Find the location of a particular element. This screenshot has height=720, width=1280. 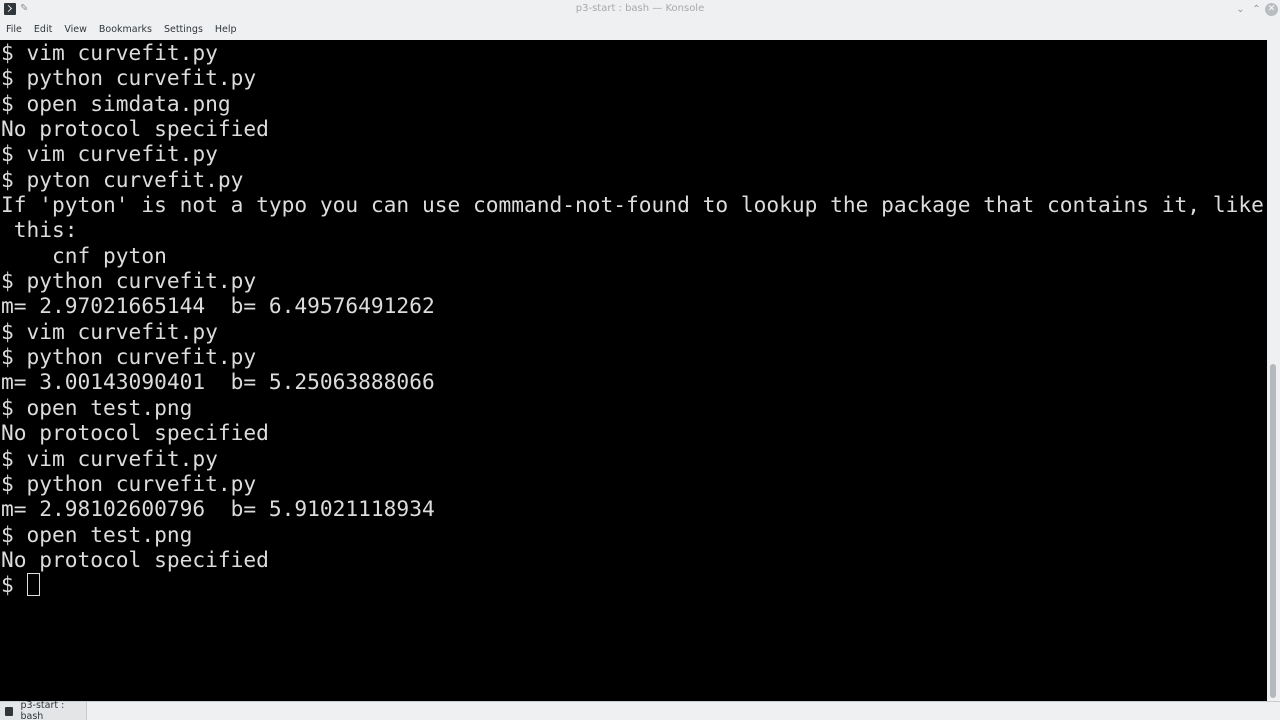

menu-edit: Edit is located at coordinates (43, 30).